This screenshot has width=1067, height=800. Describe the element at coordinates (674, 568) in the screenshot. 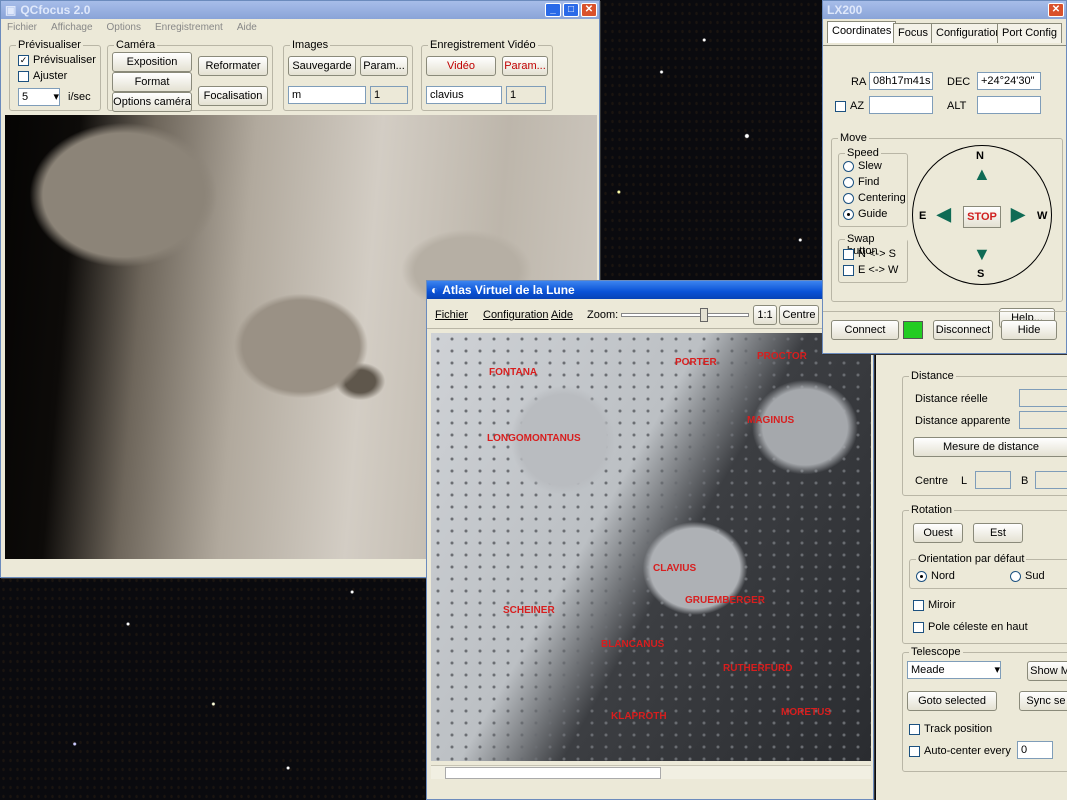

I see `crater-label: CLAVIUS` at that location.